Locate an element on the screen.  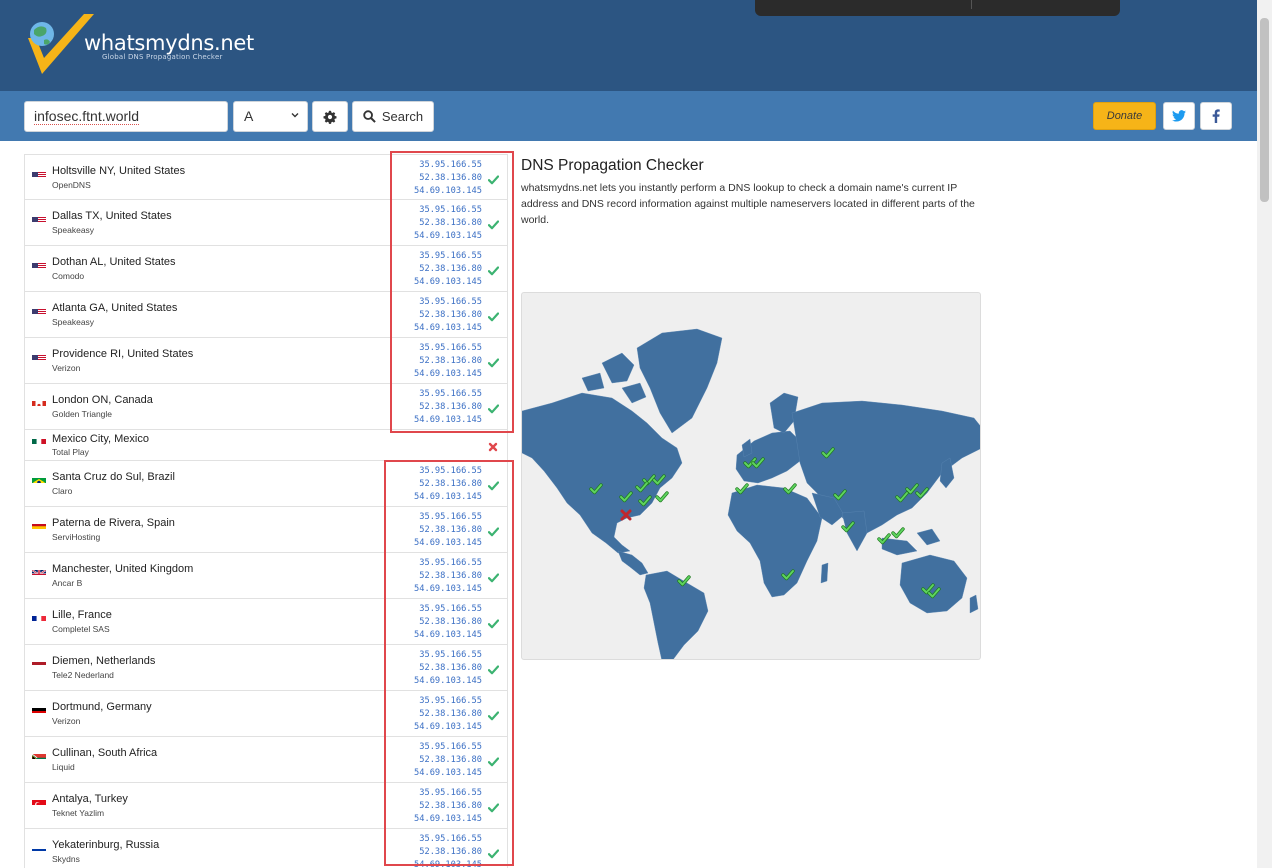
map-markers-layer is located at coordinates (765, 523).